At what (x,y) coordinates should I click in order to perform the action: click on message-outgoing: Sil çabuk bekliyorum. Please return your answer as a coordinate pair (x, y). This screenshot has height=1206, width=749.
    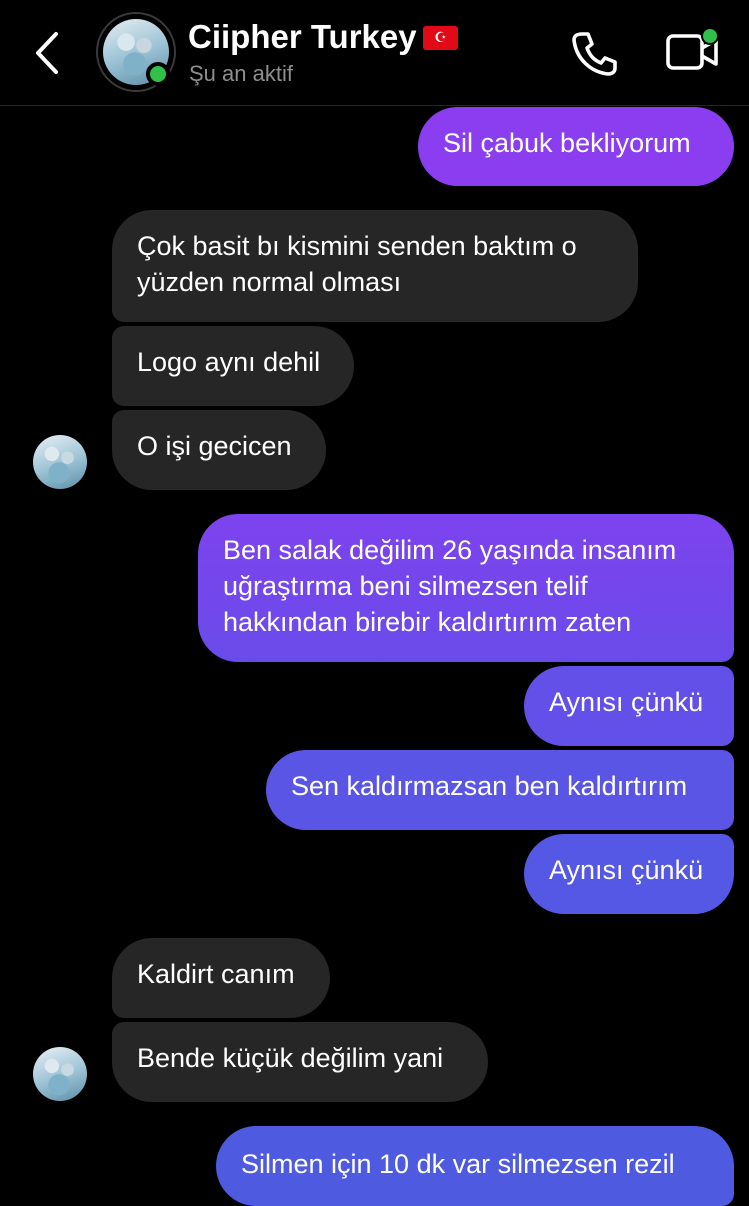
    Looking at the image, I should click on (576, 146).